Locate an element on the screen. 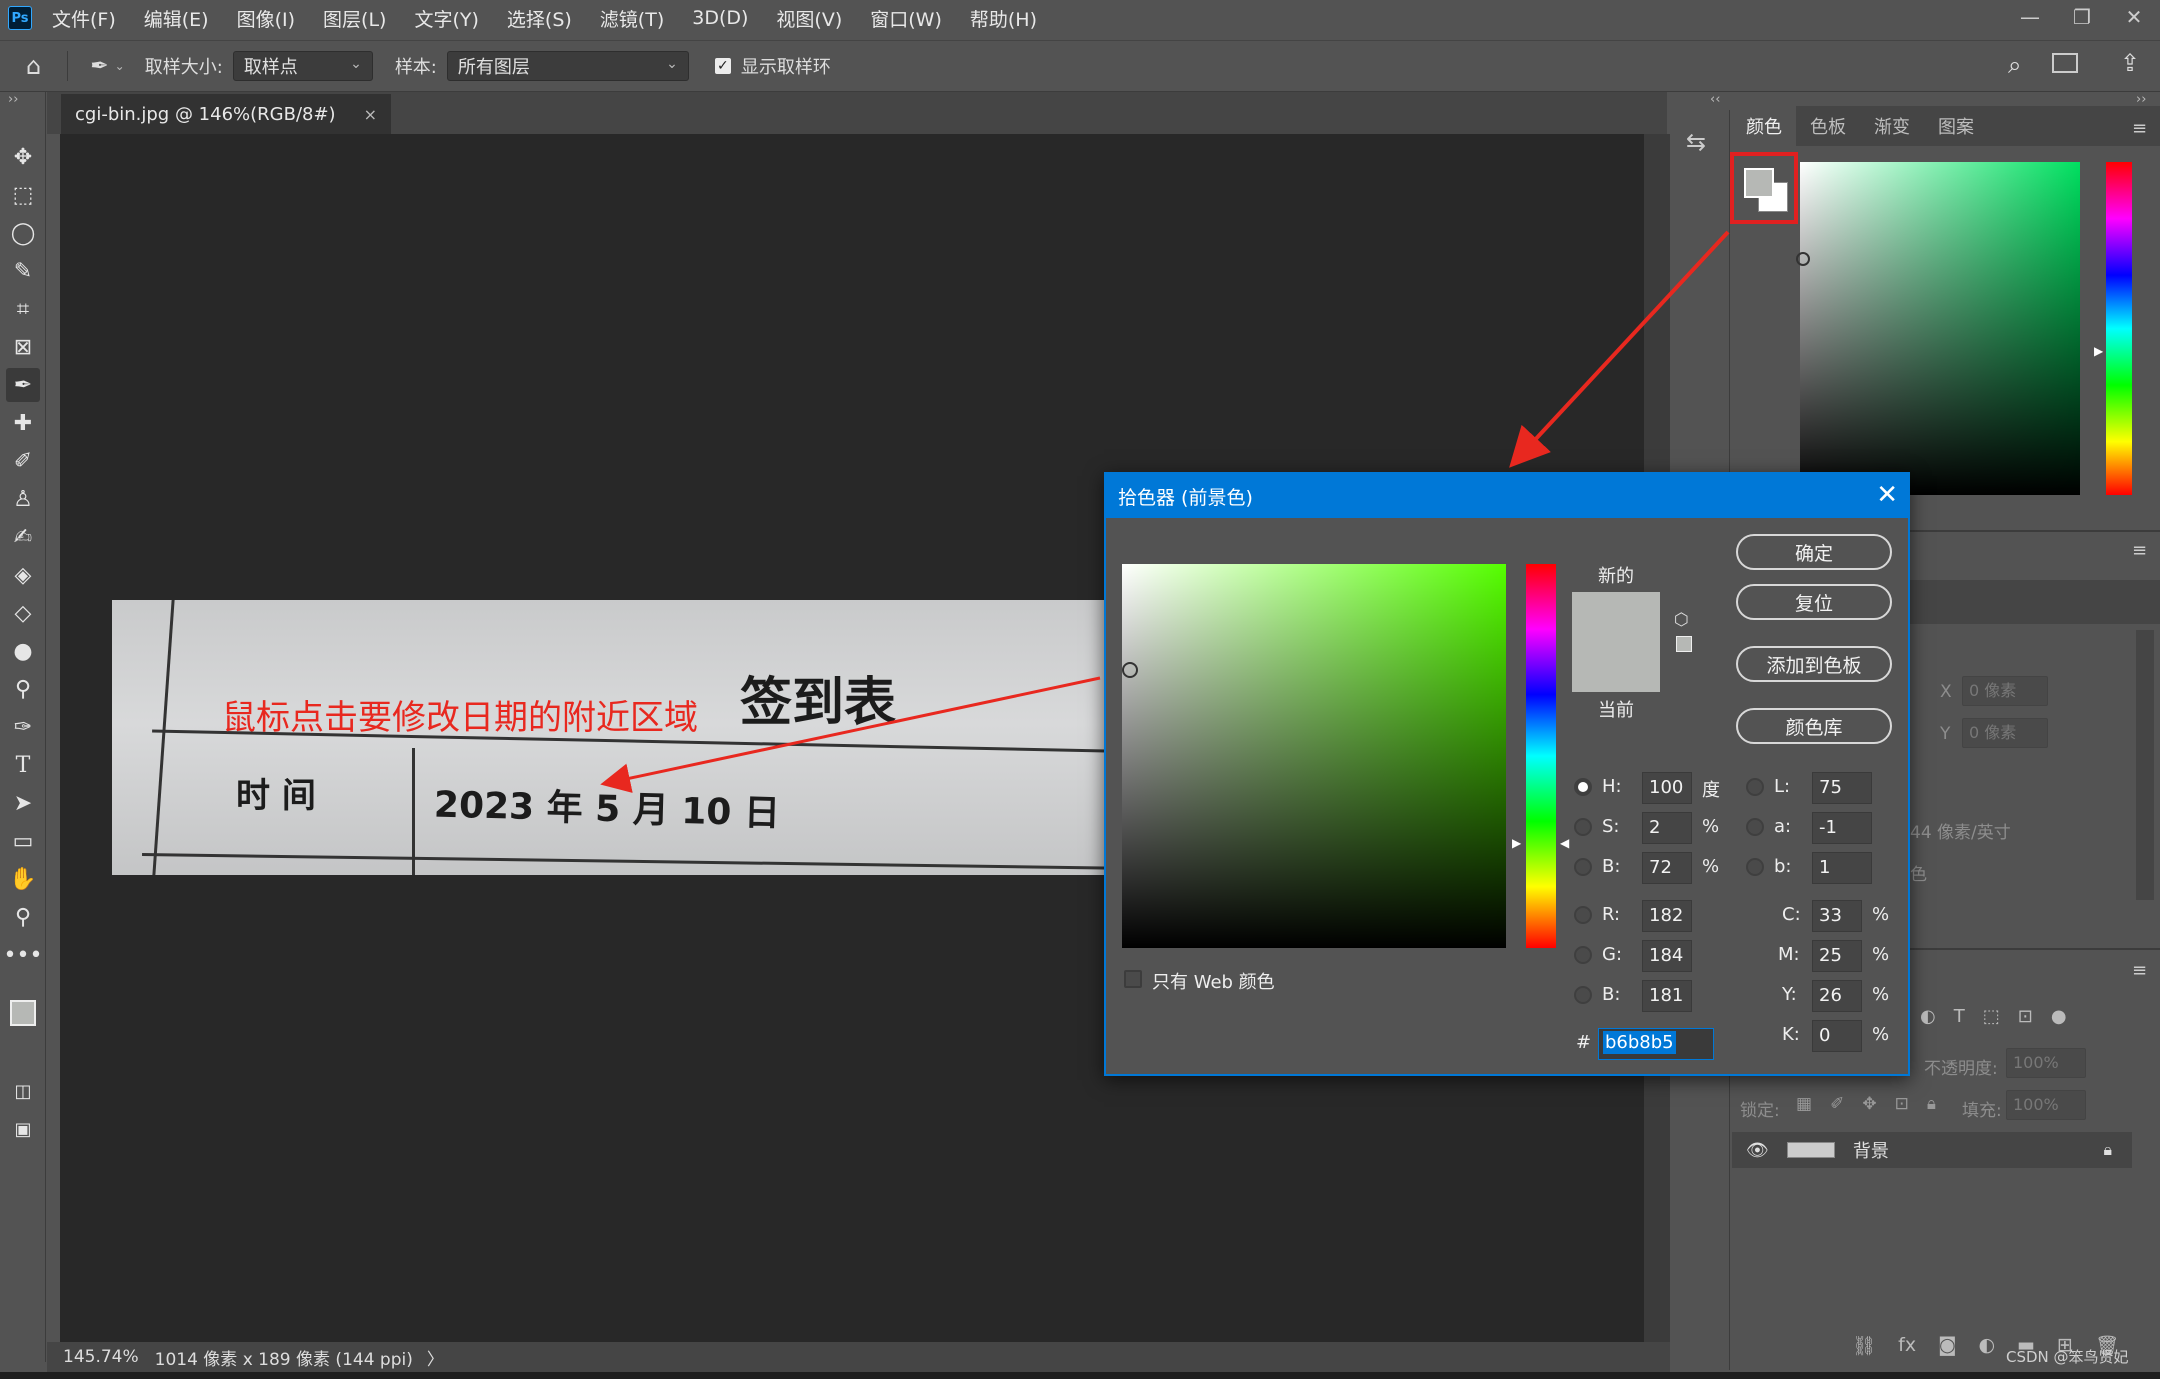  lock-all-icon: 🔒︎ is located at coordinates (1931, 1104).